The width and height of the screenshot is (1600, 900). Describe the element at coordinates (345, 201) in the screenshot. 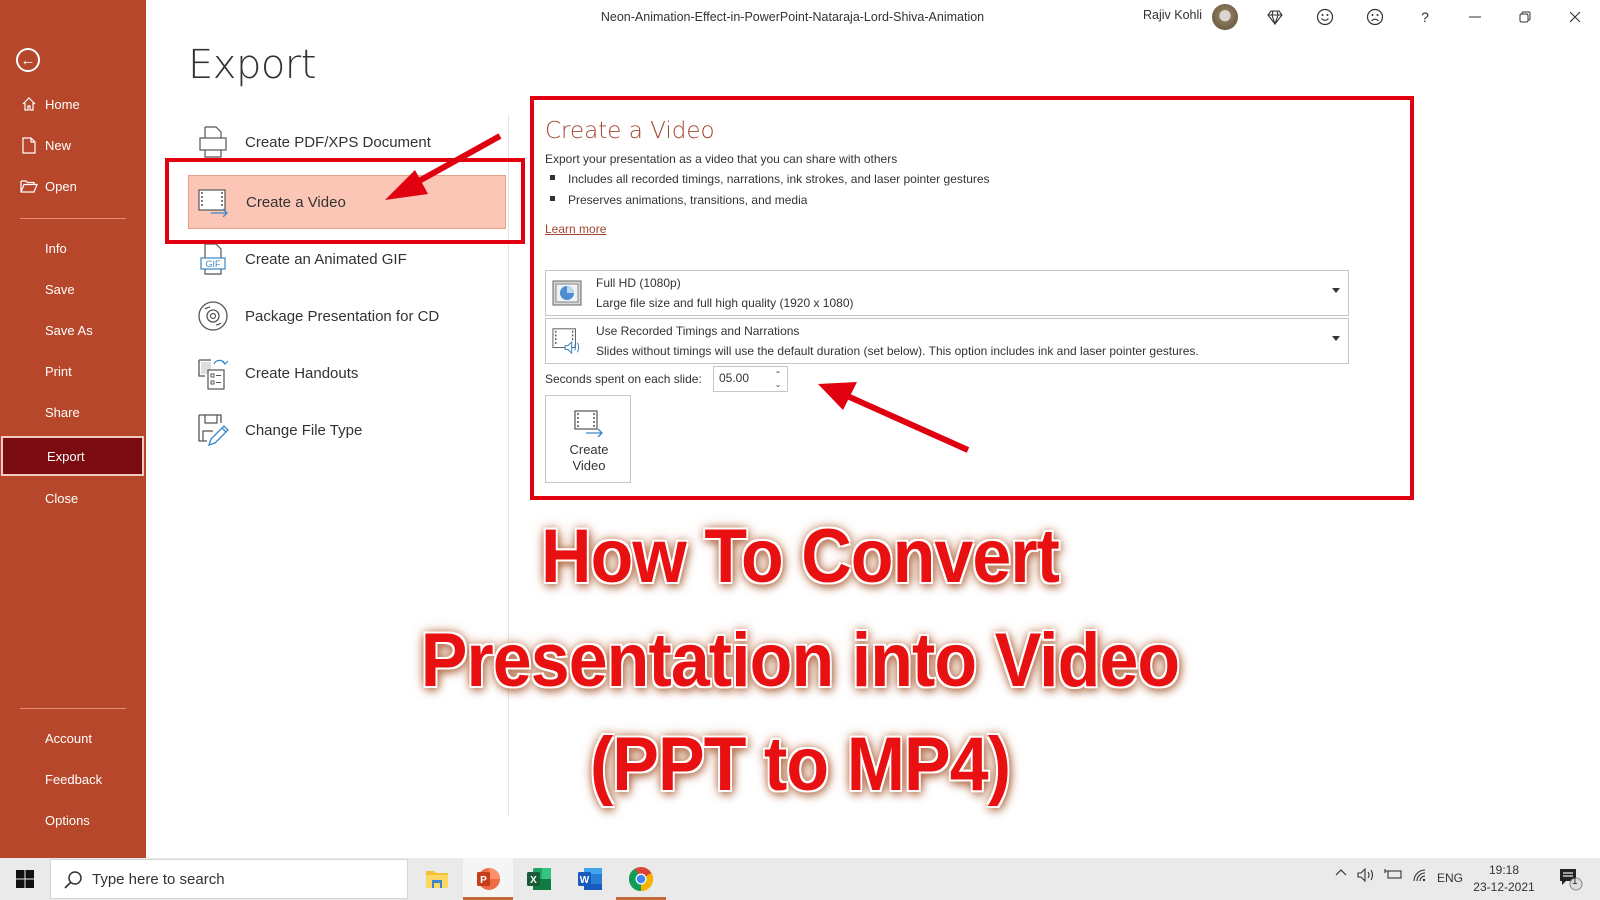

I see `annotation-highlight-create-video` at that location.